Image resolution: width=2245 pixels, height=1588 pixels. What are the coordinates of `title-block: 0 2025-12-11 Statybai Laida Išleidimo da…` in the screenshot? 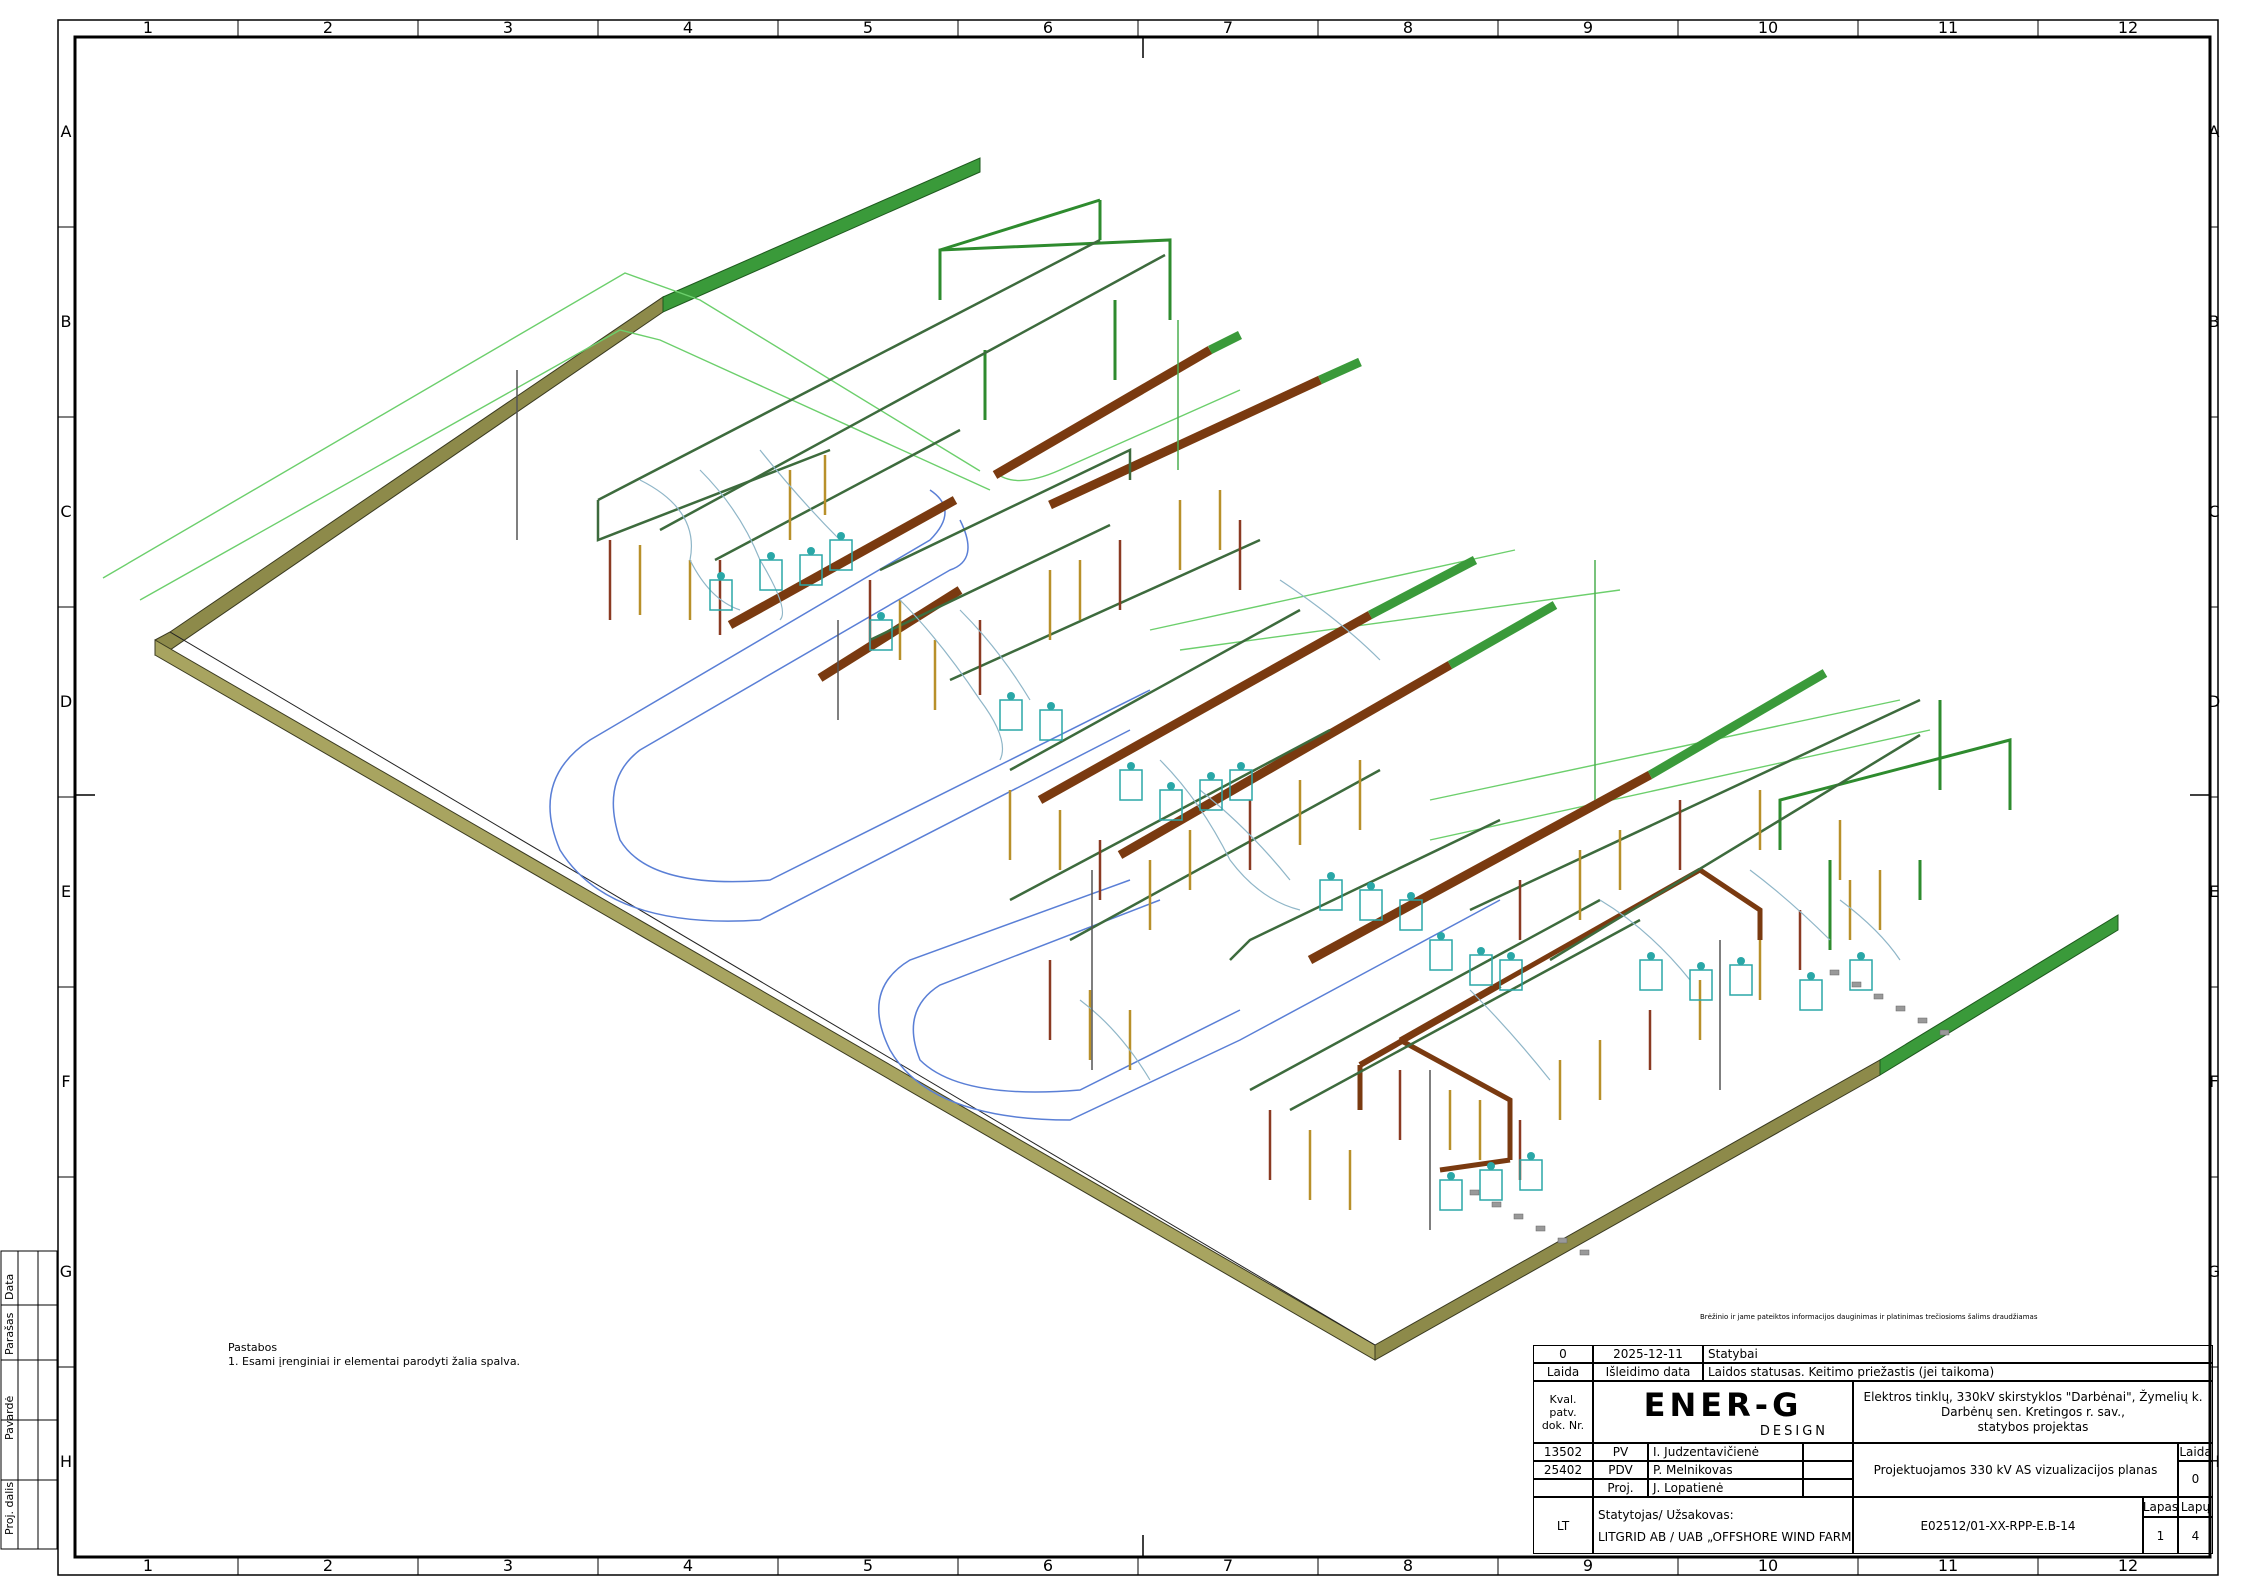 It's located at (1873, 1439).